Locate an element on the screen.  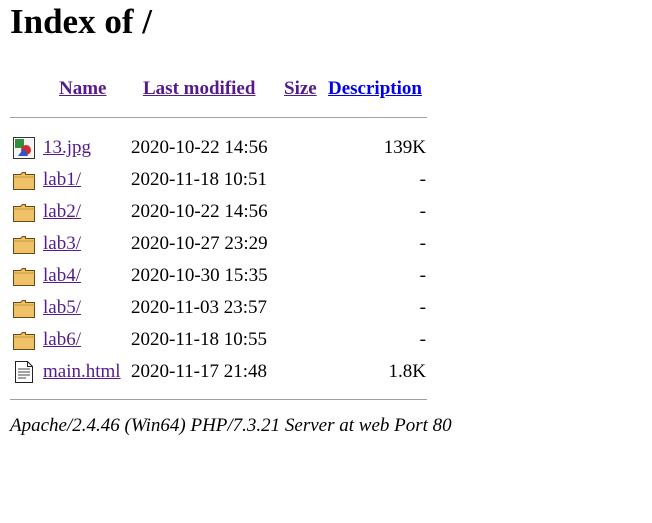
list-item: lab5/ 2020-11-03 23:57 - is located at coordinates (222, 311).